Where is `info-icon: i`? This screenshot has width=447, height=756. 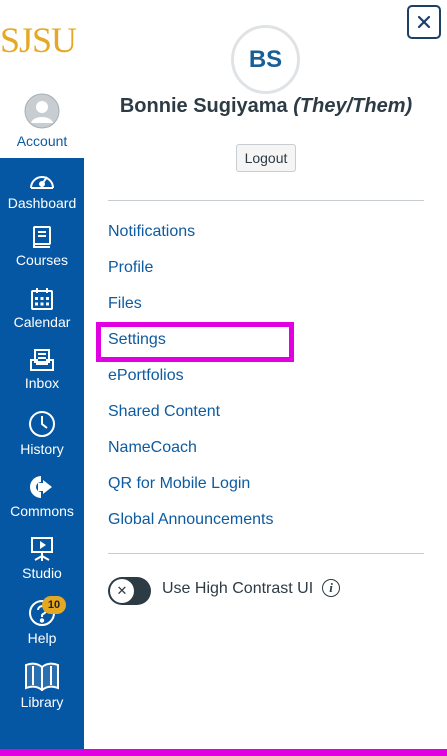 info-icon: i is located at coordinates (331, 588).